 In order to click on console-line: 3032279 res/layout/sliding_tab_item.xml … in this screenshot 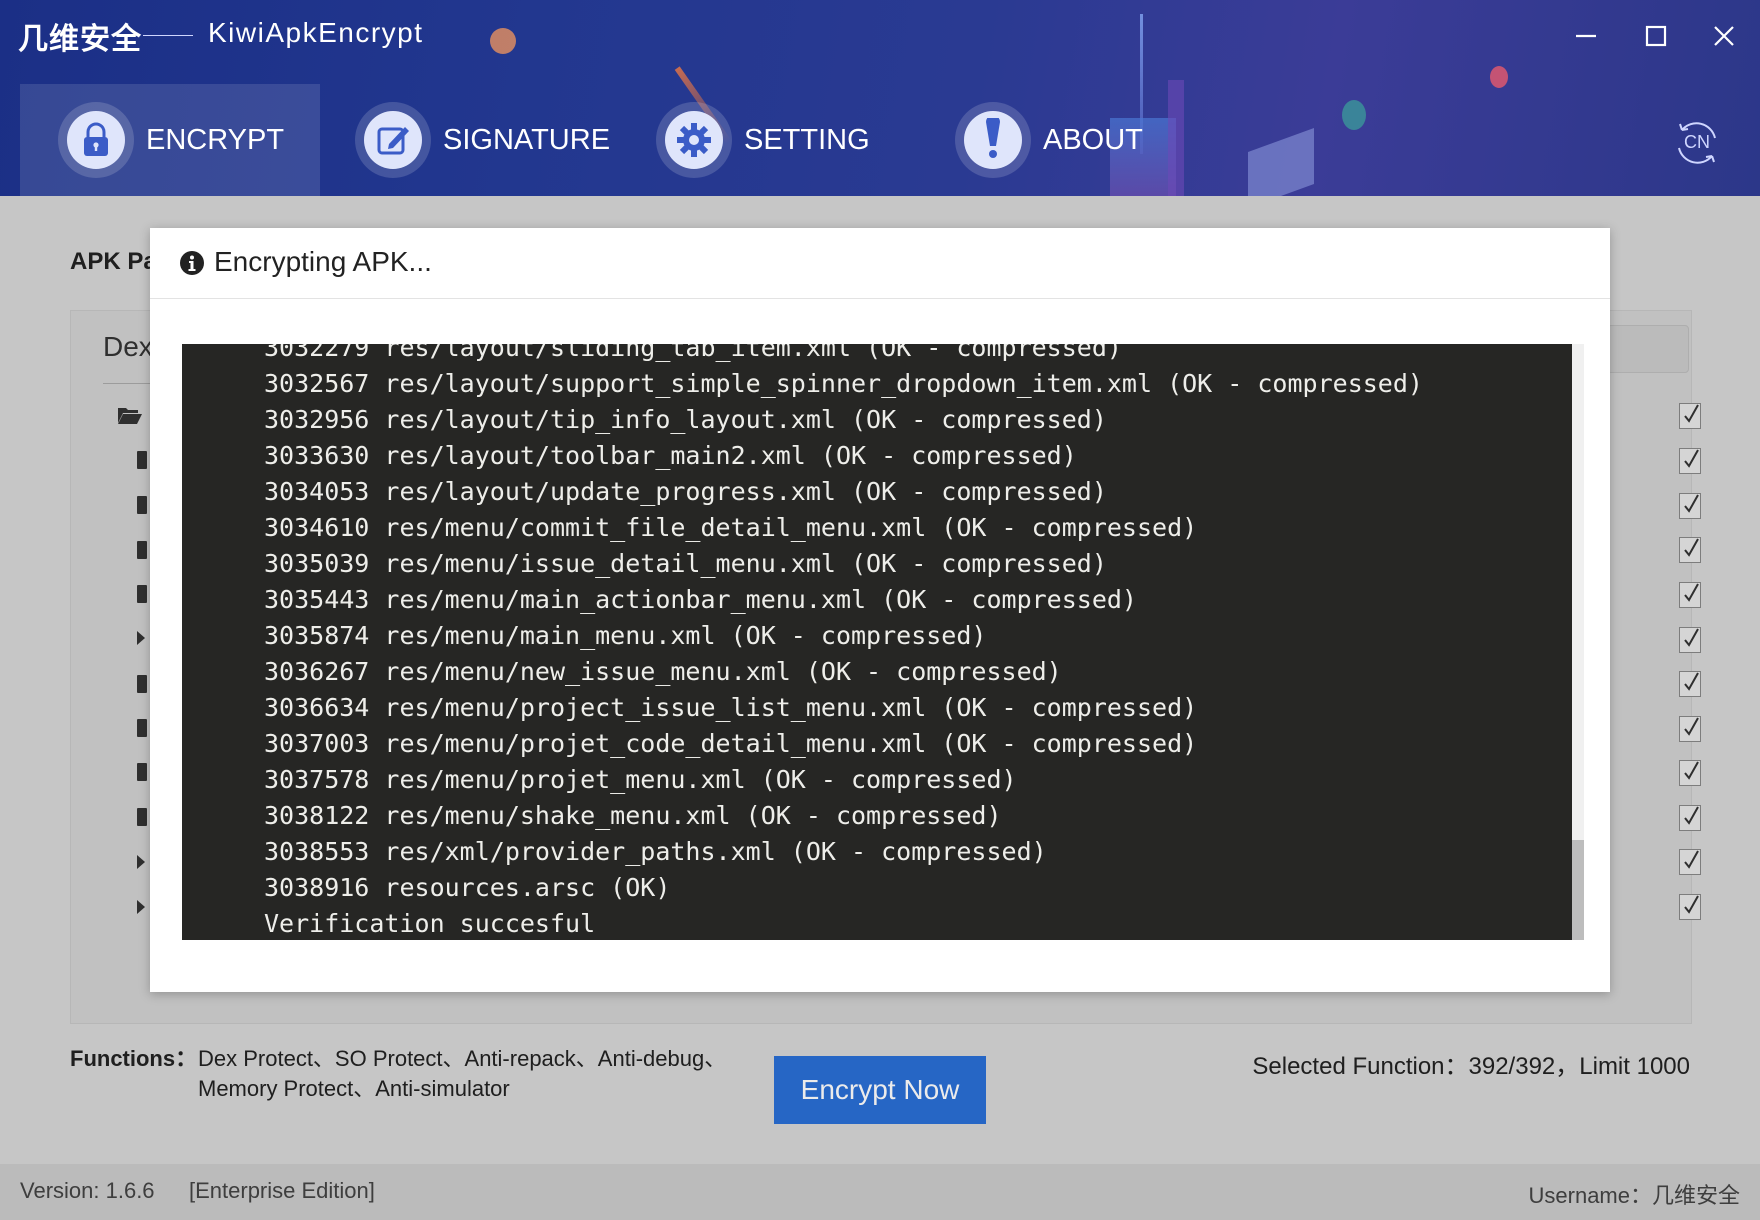, I will do `click(693, 353)`.